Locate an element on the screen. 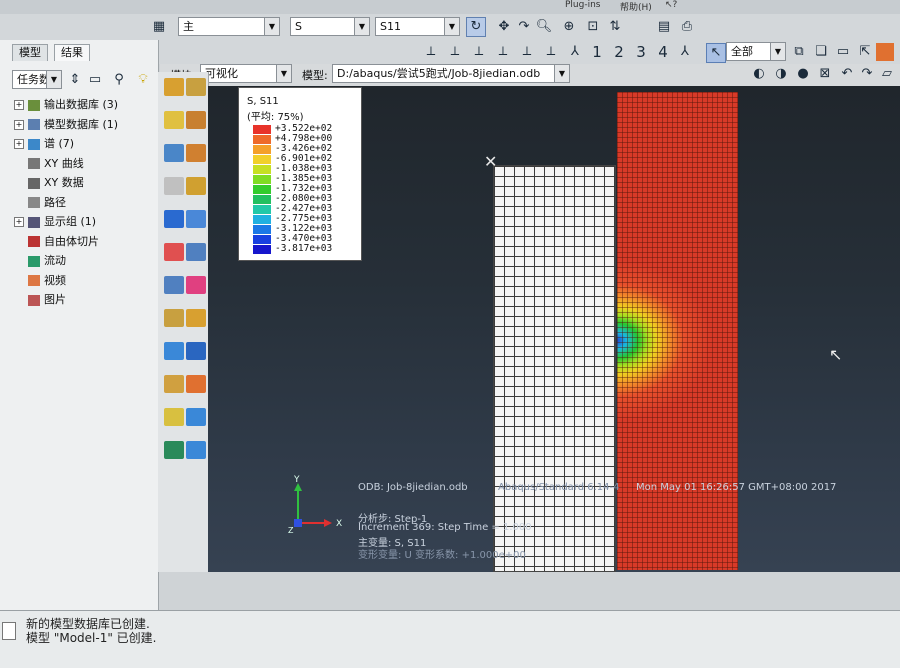 The width and height of the screenshot is (900, 668). tasks-combo: 任务数 ▼ is located at coordinates (37, 79).